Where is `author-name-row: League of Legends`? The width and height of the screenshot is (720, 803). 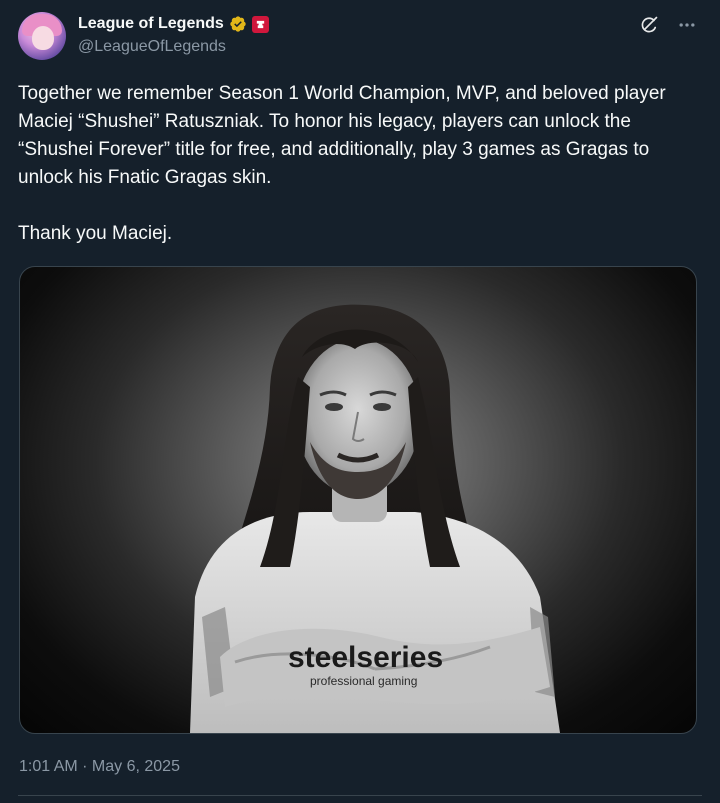 author-name-row: League of Legends is located at coordinates (173, 24).